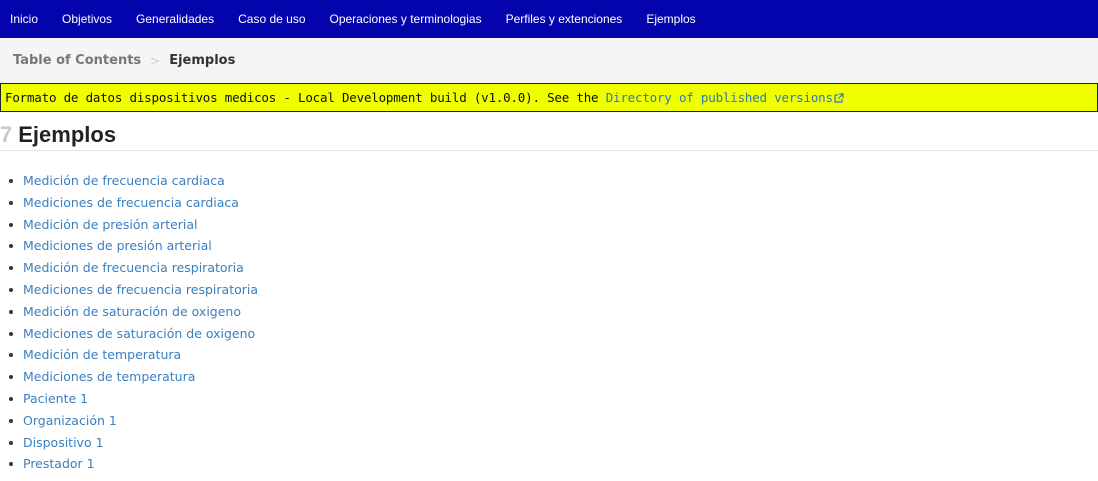 The width and height of the screenshot is (1098, 481). I want to click on published-versions-link-label: Directory of published versions, so click(719, 97).